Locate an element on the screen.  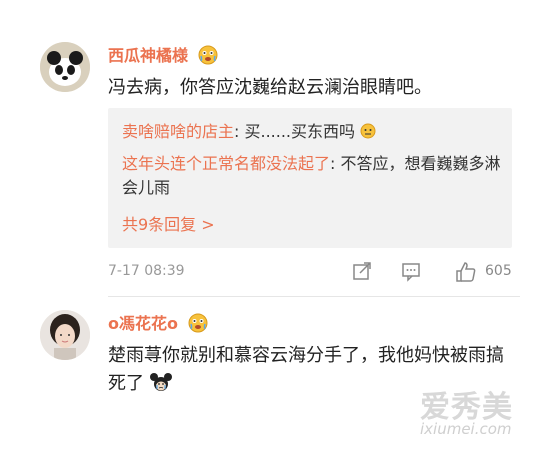
comment-icon is located at coordinates (411, 272).